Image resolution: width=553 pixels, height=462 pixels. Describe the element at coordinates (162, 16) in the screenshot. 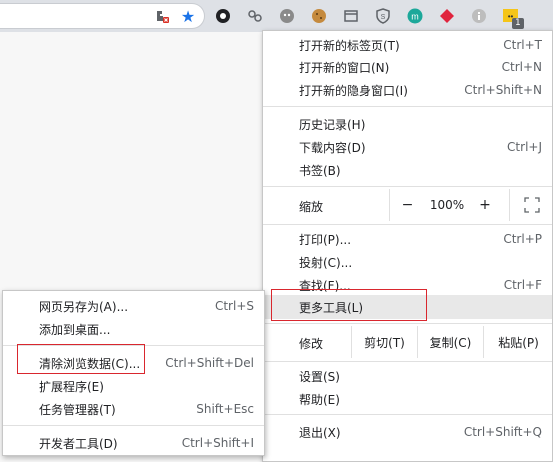

I see `blocked-plugin-icon` at that location.